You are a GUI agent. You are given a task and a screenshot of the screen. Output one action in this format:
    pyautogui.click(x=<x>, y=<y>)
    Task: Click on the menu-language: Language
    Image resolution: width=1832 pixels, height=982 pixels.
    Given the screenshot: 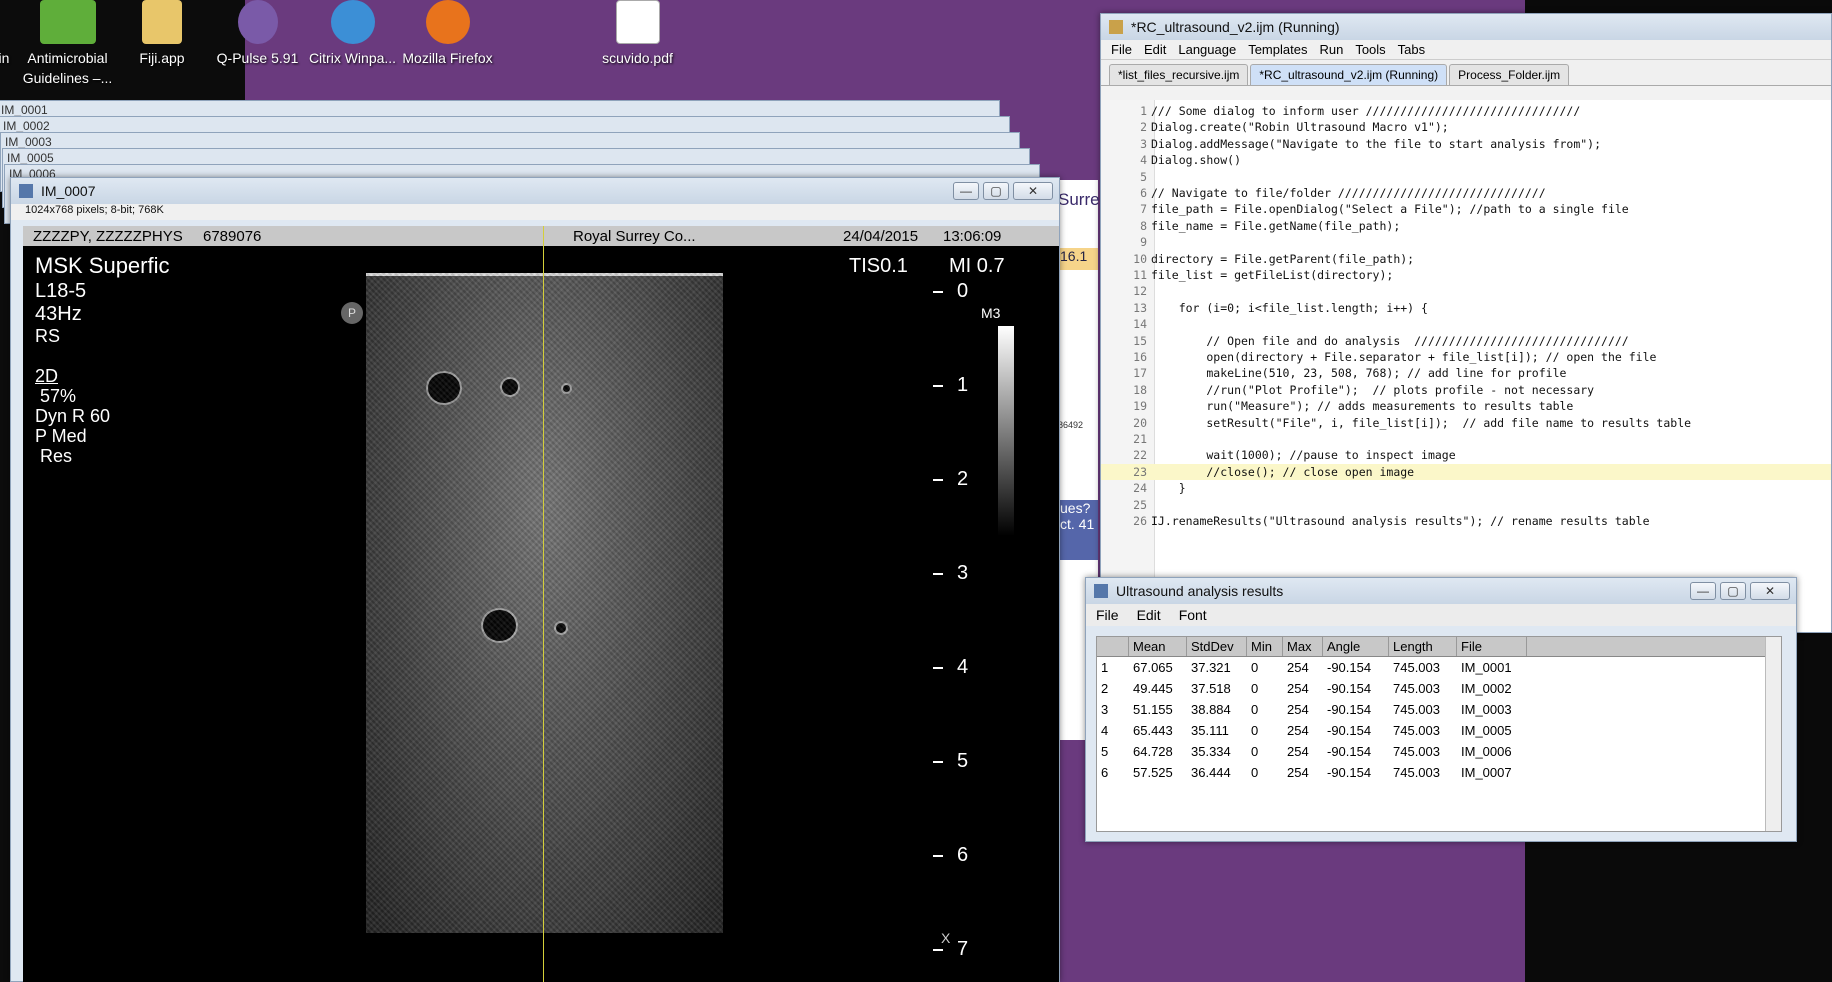 What is the action you would take?
    pyautogui.click(x=1207, y=49)
    